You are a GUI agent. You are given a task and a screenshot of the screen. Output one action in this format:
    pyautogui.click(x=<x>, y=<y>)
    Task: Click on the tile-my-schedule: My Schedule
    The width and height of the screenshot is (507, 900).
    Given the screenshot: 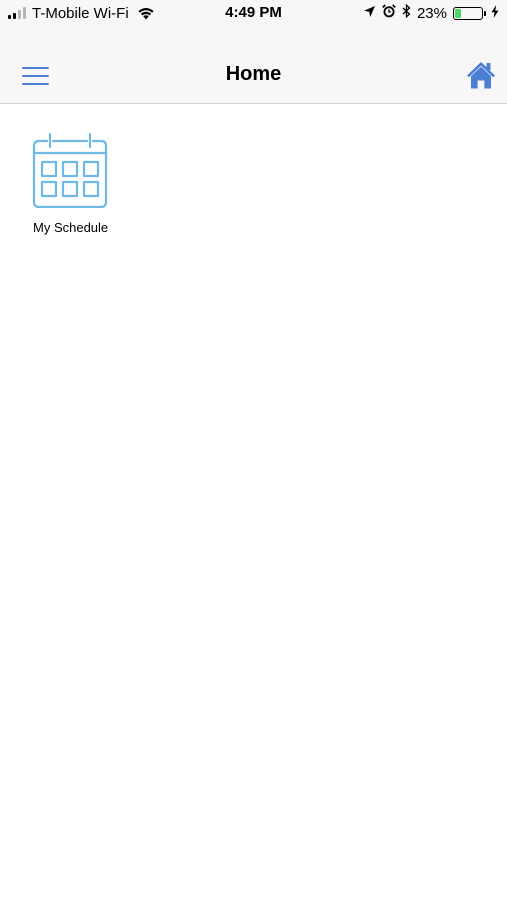 What is the action you would take?
    pyautogui.click(x=74, y=183)
    